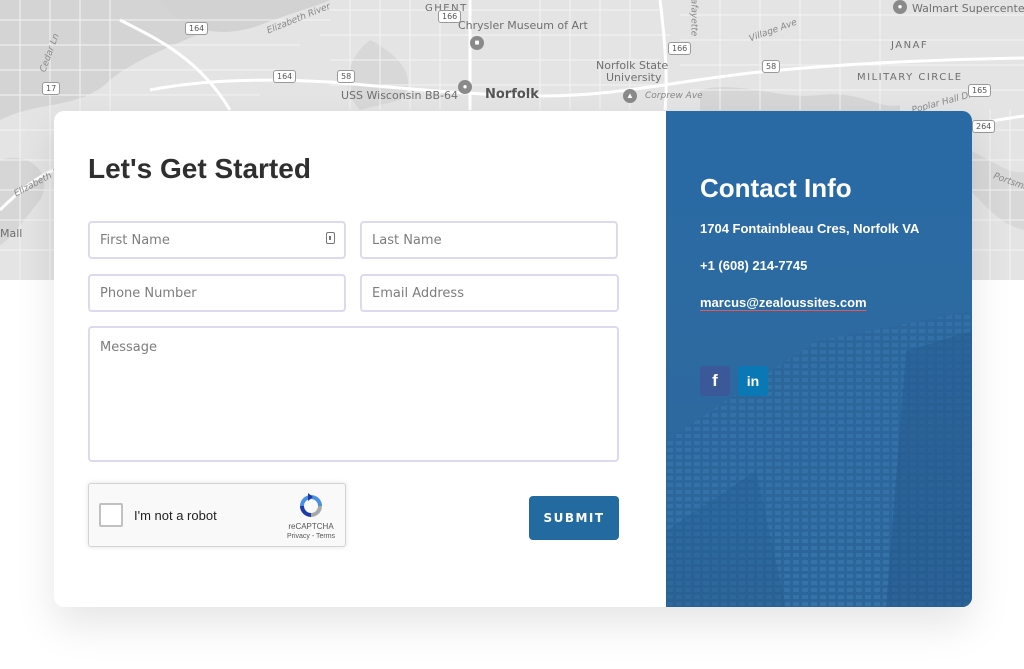 The height and width of the screenshot is (669, 1024). Describe the element at coordinates (11, 233) in the screenshot. I see `map-label-mall: Mall` at that location.